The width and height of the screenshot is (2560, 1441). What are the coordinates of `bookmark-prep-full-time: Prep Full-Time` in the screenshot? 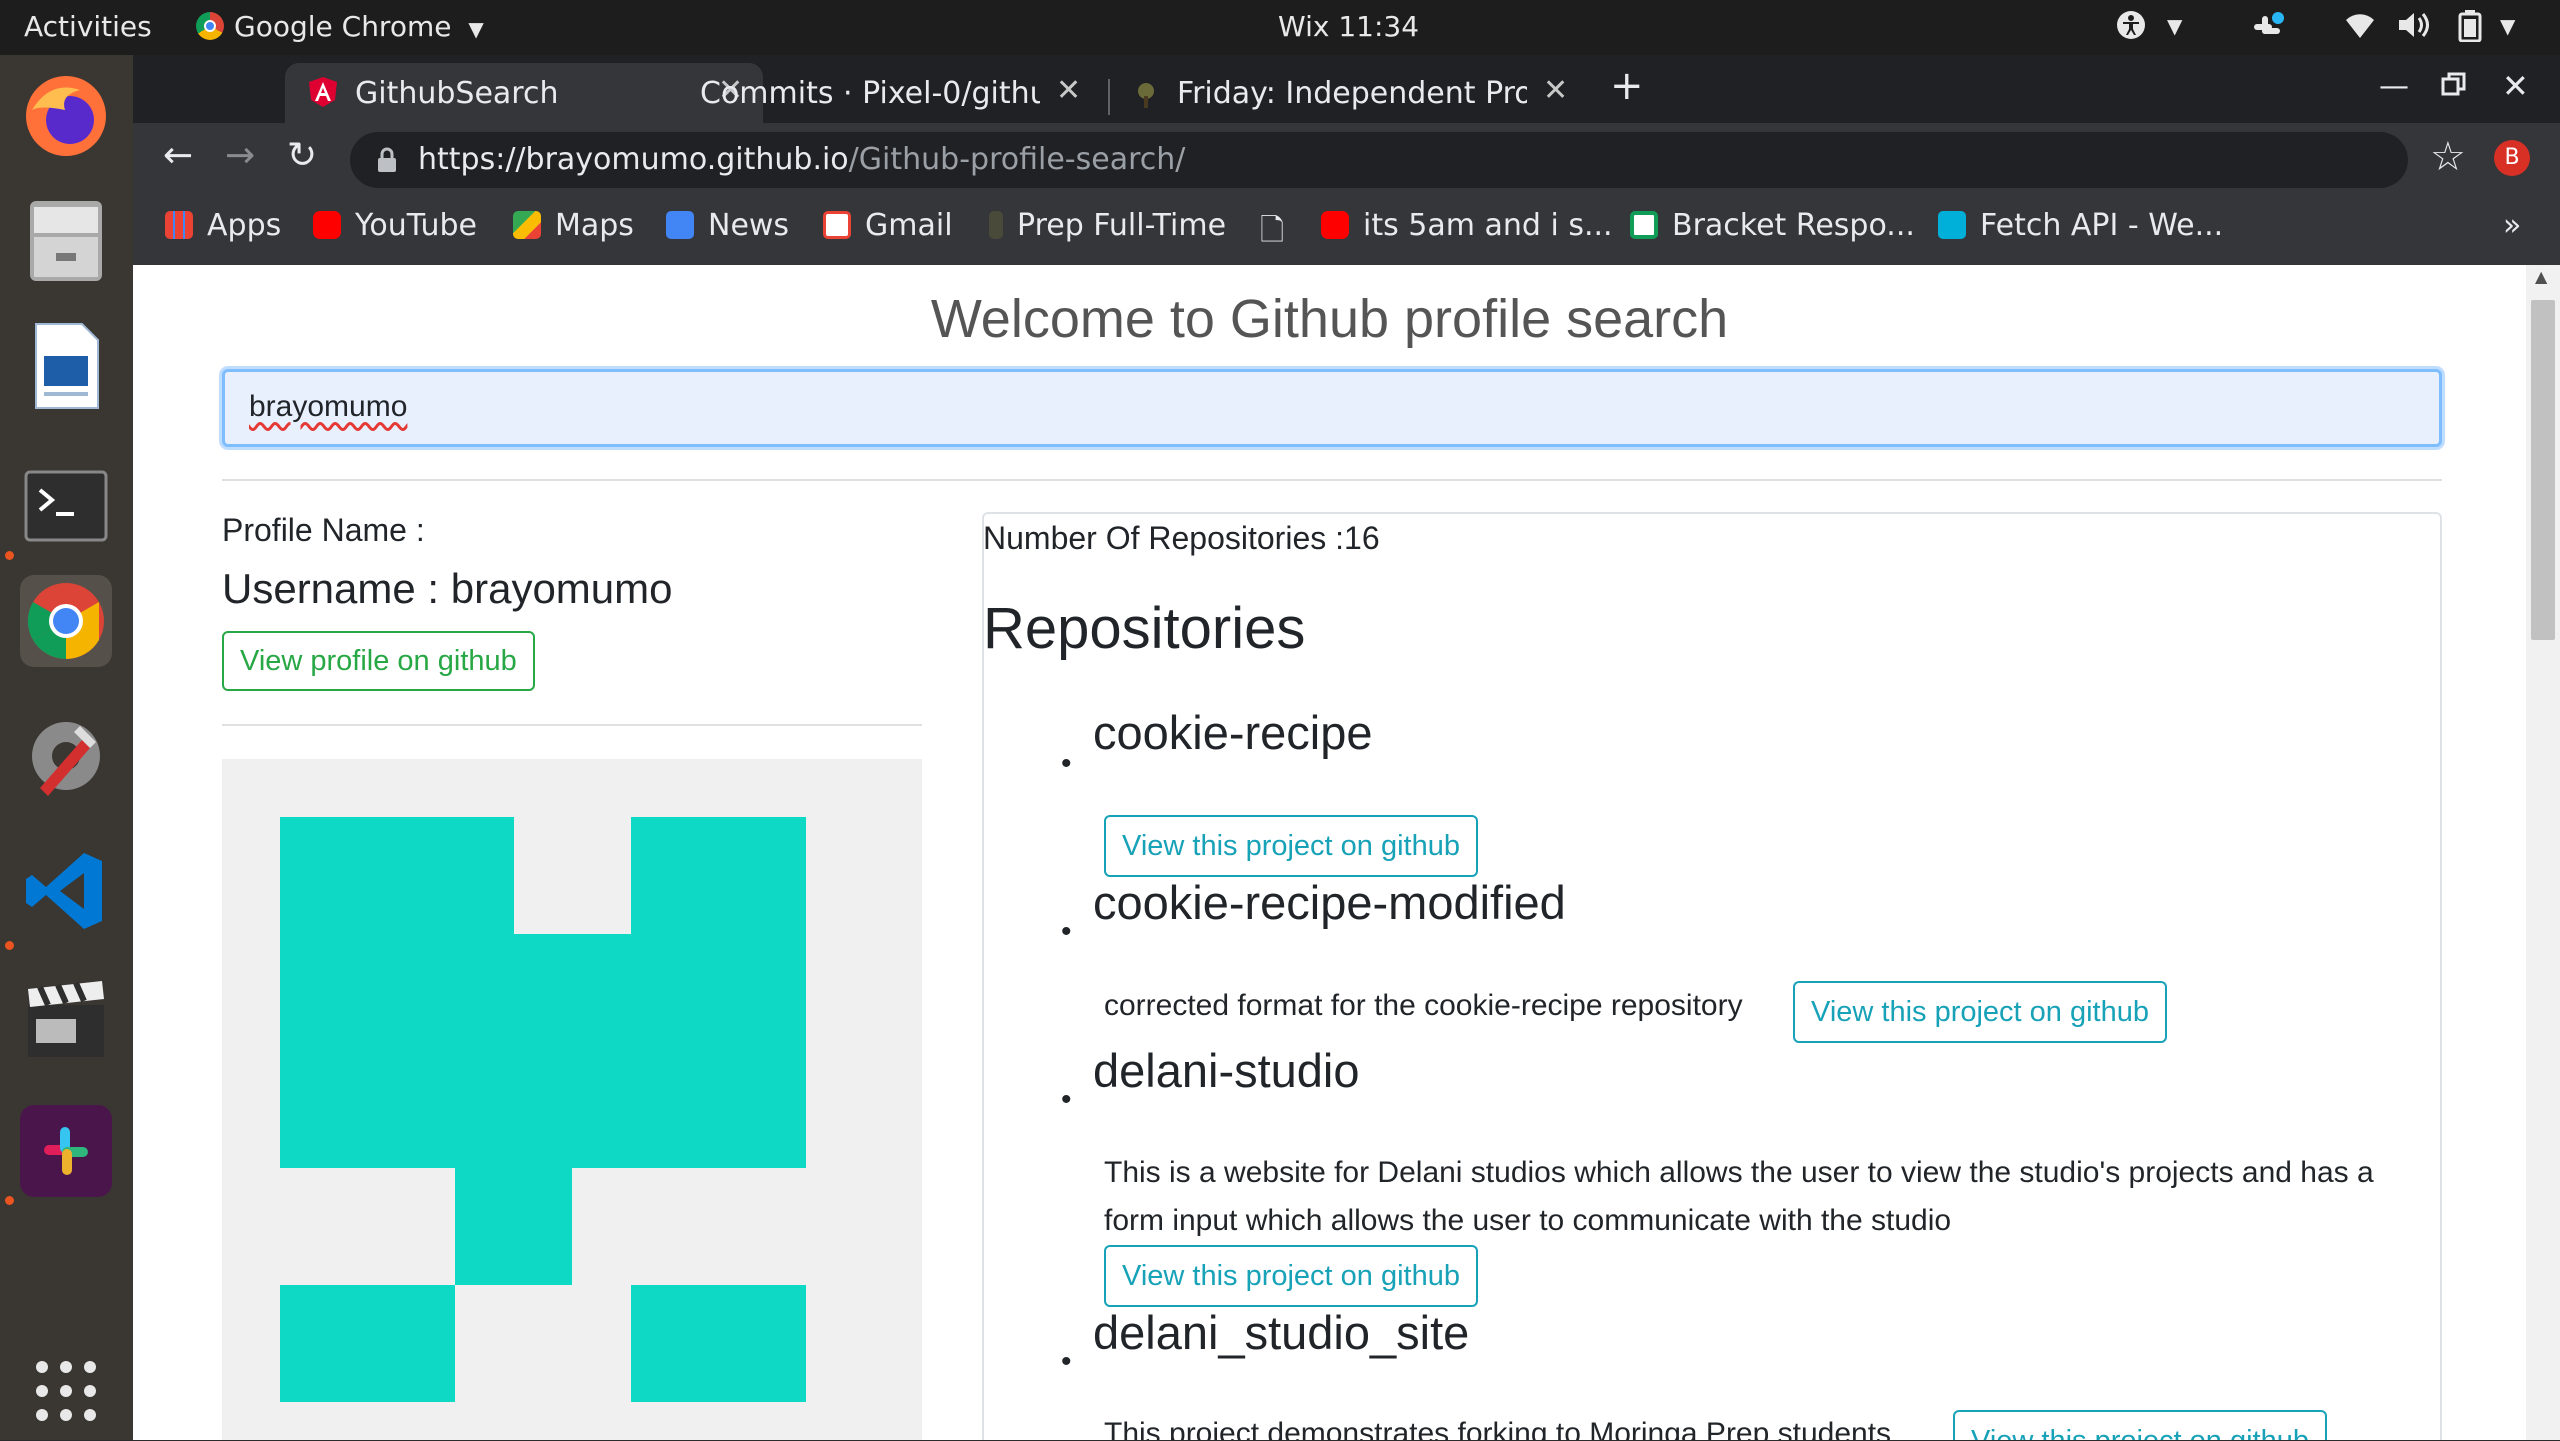 It's located at (1107, 225).